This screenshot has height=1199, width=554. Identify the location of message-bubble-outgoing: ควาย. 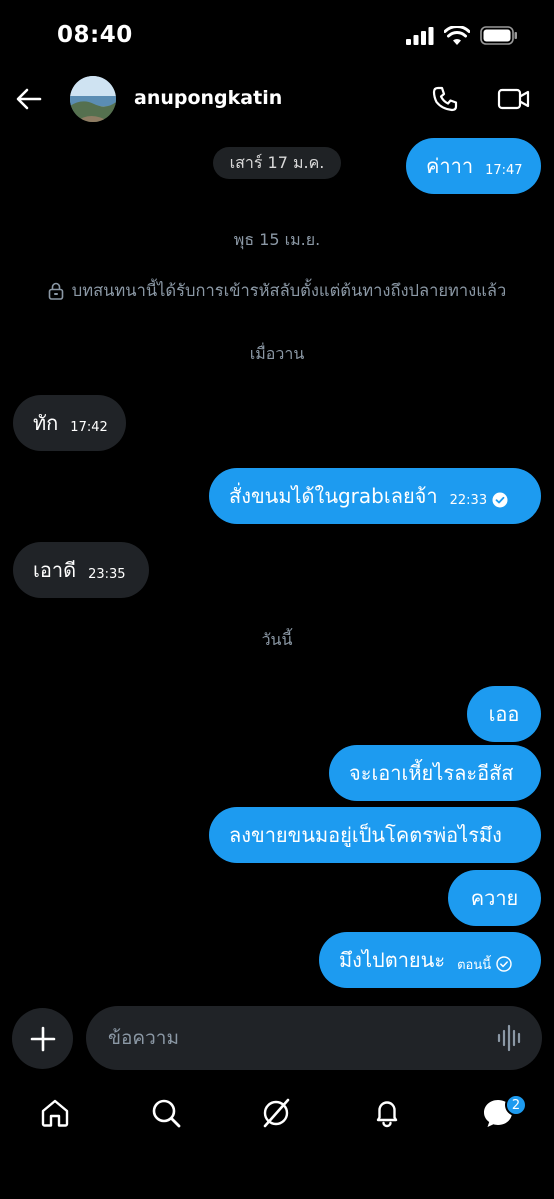
(494, 898).